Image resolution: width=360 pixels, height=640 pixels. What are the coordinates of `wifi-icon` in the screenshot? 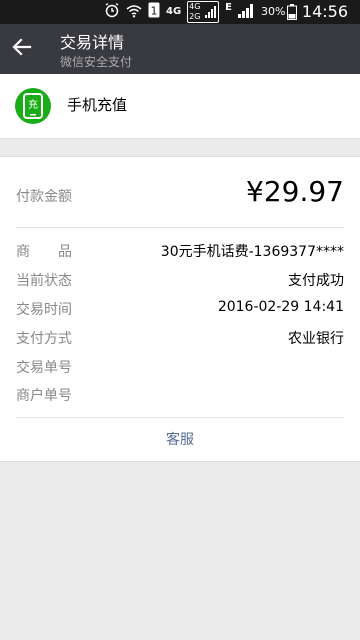 It's located at (134, 12).